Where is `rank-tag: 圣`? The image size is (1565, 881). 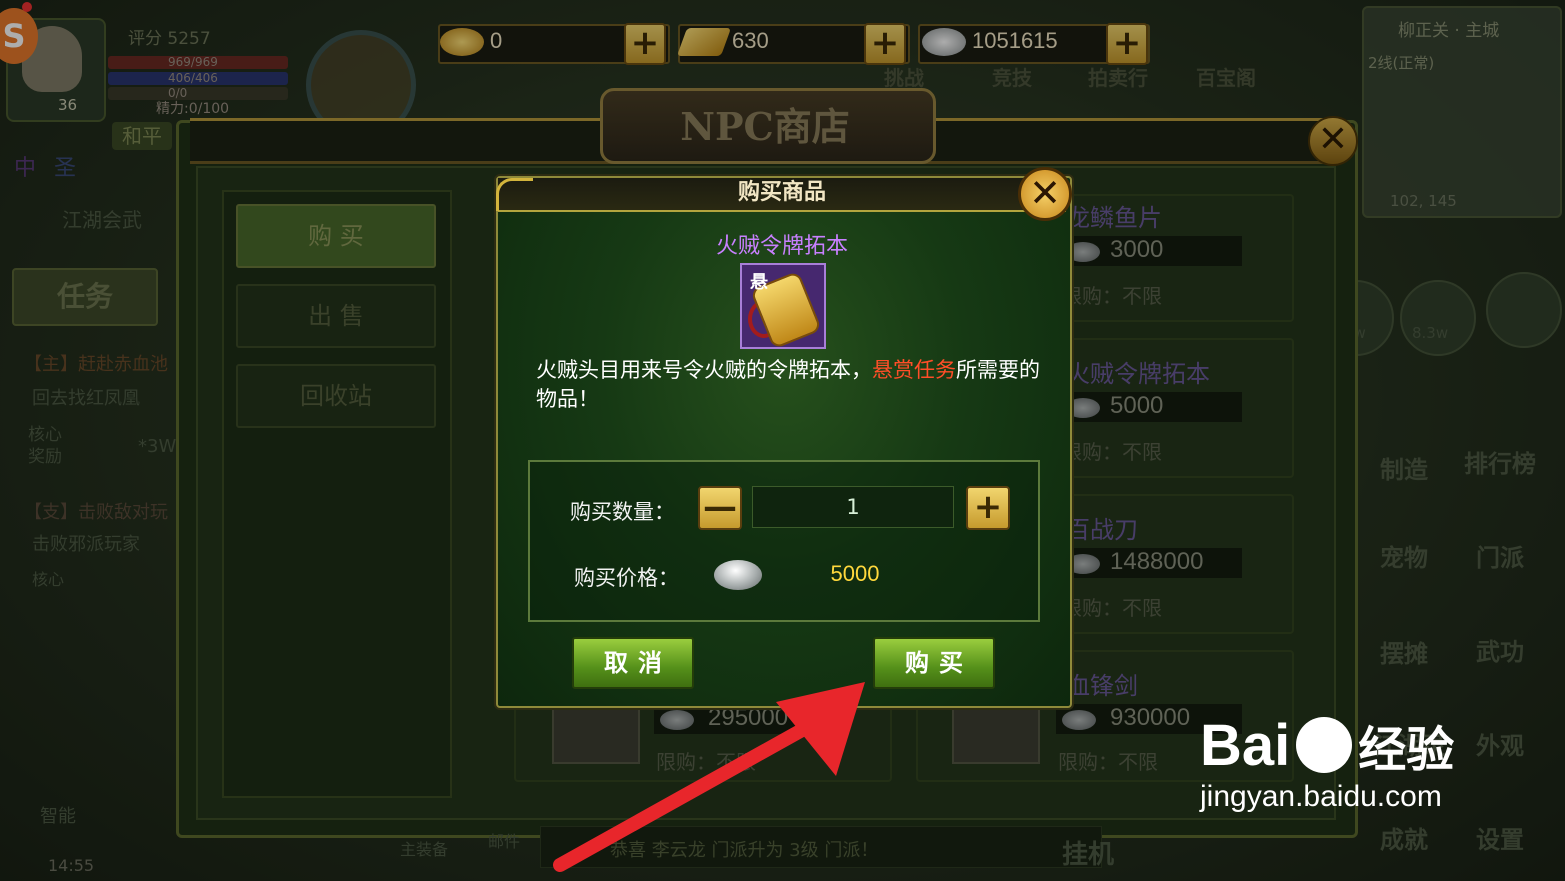 rank-tag: 圣 is located at coordinates (65, 168).